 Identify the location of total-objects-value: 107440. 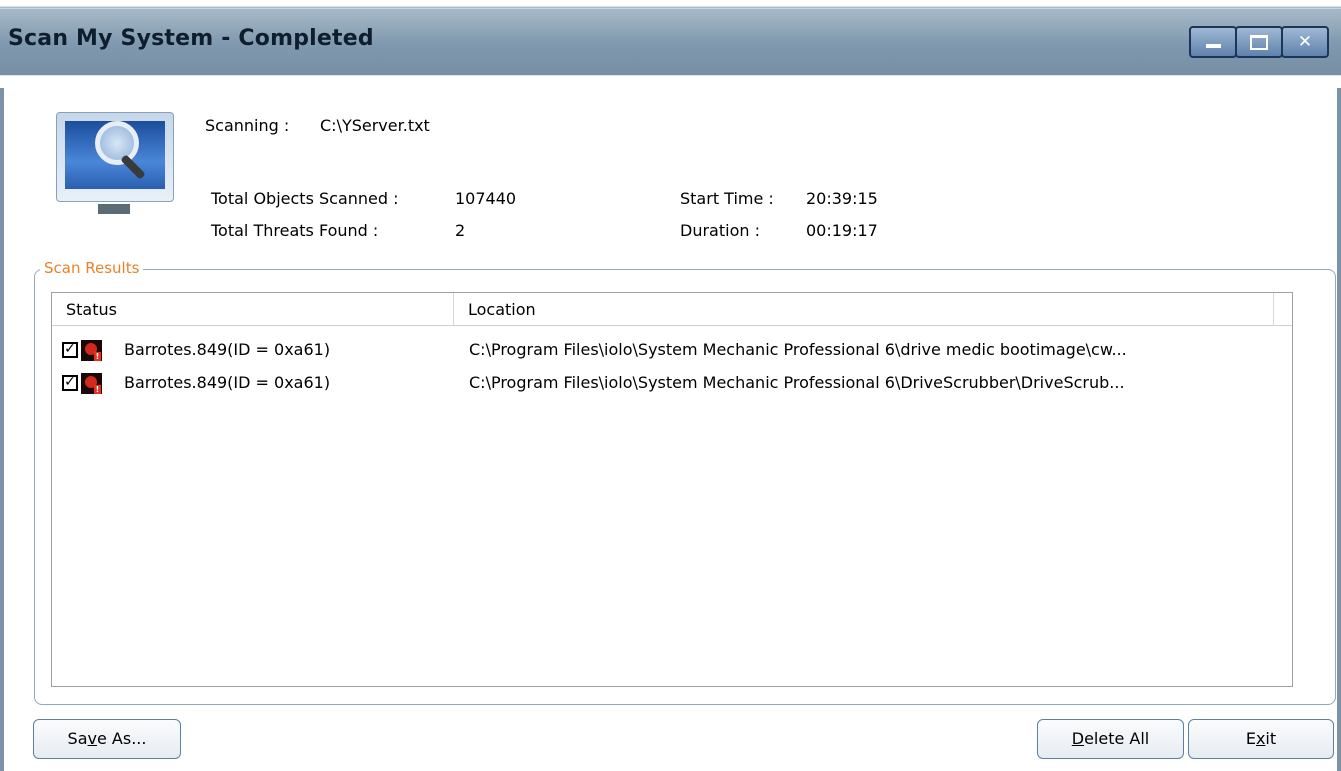
(486, 198).